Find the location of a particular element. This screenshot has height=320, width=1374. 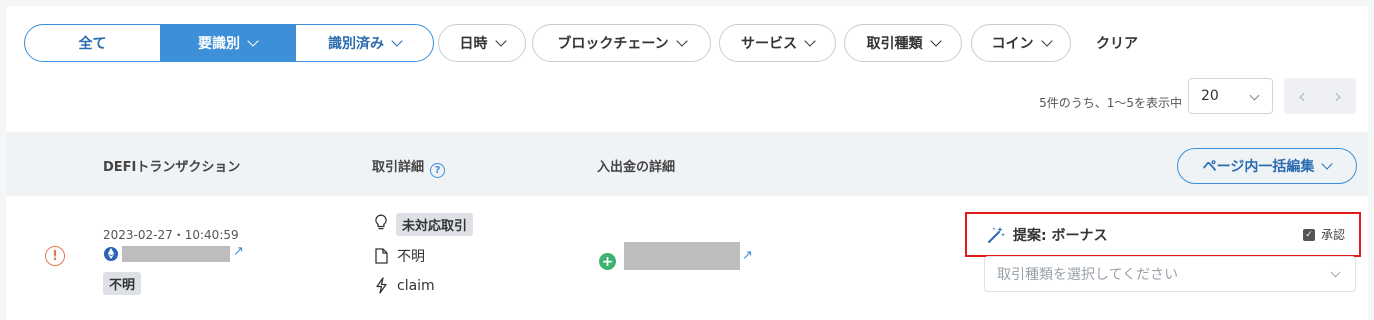

chevron-right-icon: › is located at coordinates (1338, 96).